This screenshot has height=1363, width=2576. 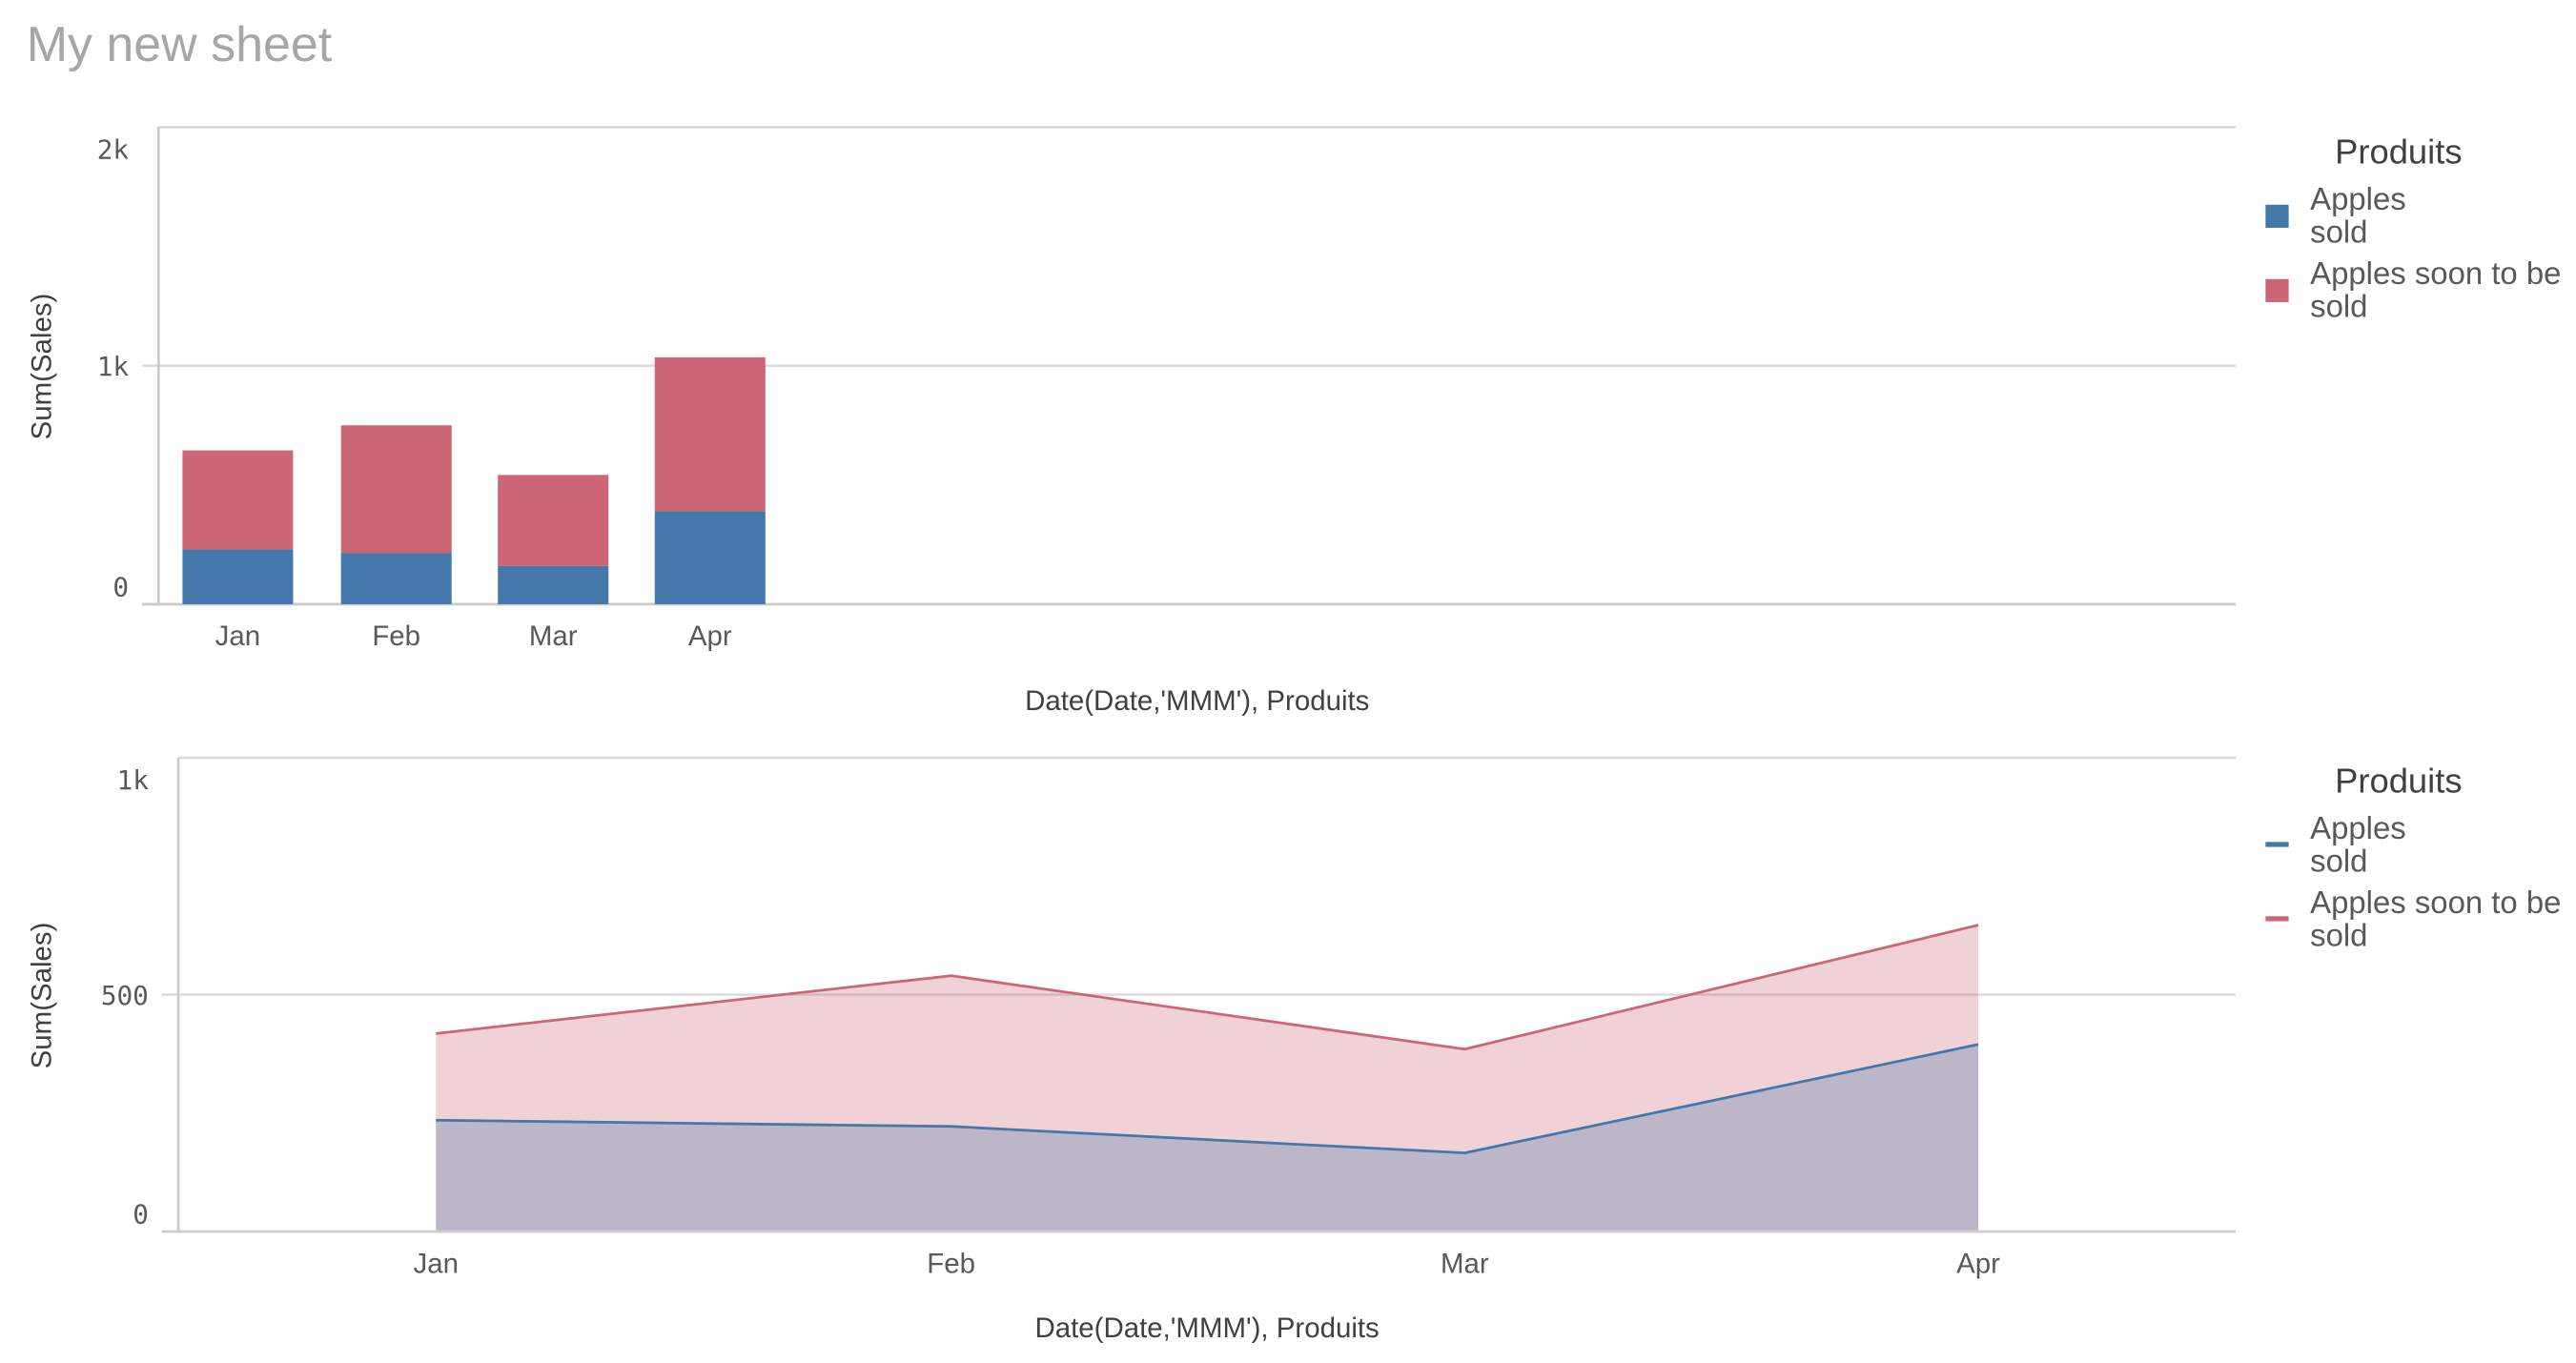 What do you see at coordinates (2277, 290) in the screenshot?
I see `legend-swatch-apples-soon` at bounding box center [2277, 290].